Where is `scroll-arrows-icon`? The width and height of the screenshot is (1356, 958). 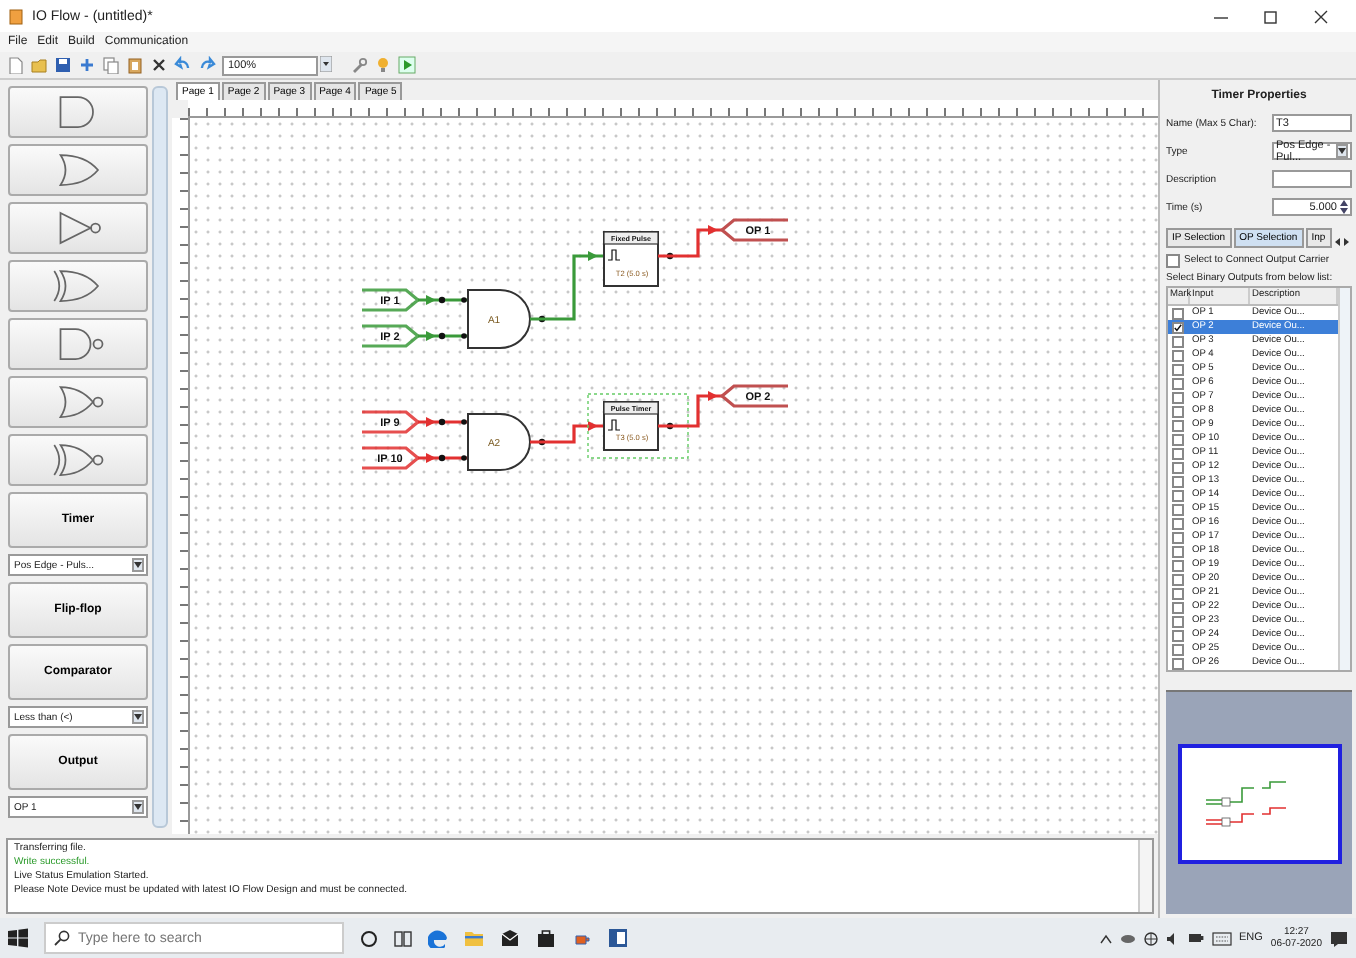 scroll-arrows-icon is located at coordinates (1341, 242).